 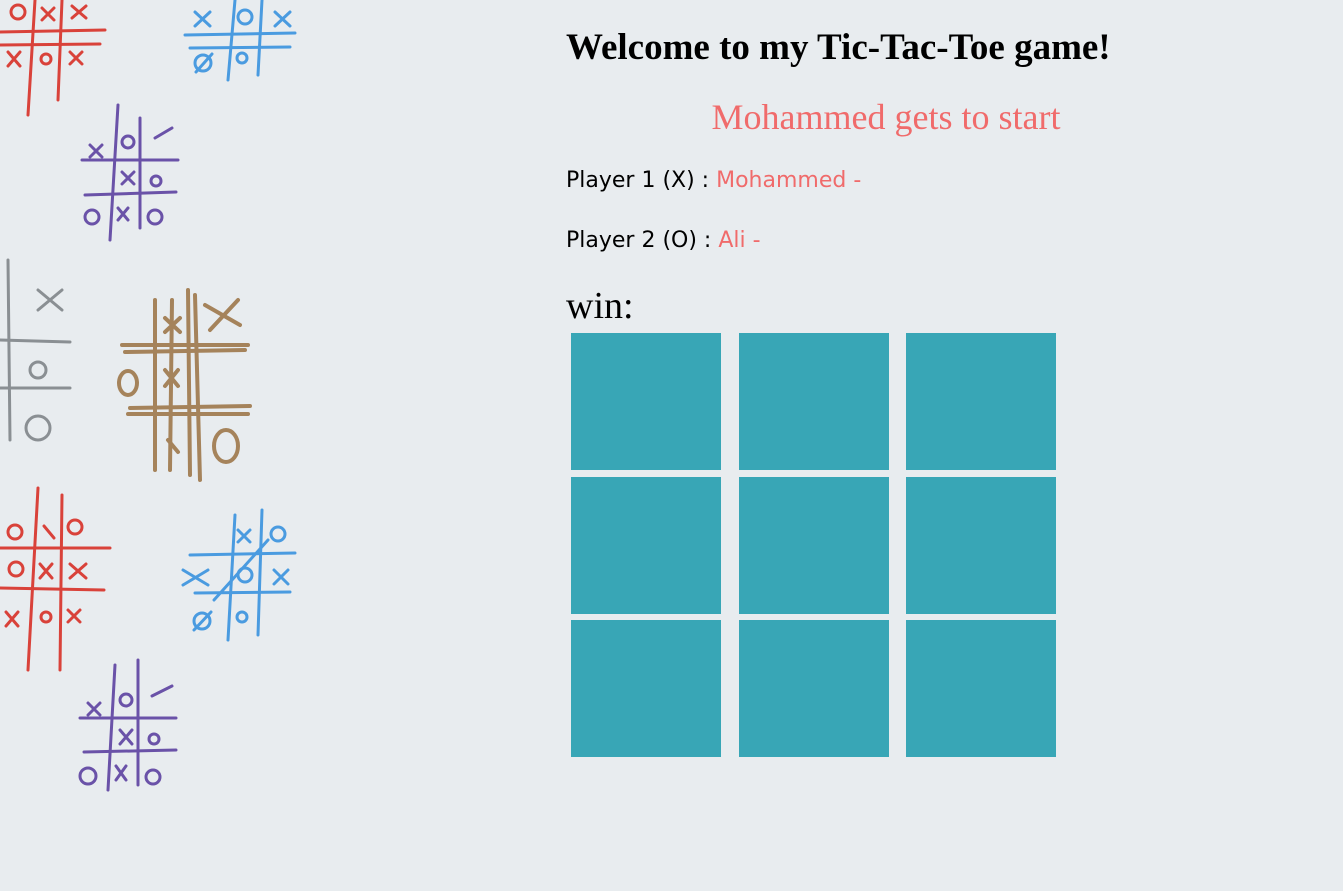 What do you see at coordinates (53, 58) in the screenshot?
I see `red-doodle-grid-icon` at bounding box center [53, 58].